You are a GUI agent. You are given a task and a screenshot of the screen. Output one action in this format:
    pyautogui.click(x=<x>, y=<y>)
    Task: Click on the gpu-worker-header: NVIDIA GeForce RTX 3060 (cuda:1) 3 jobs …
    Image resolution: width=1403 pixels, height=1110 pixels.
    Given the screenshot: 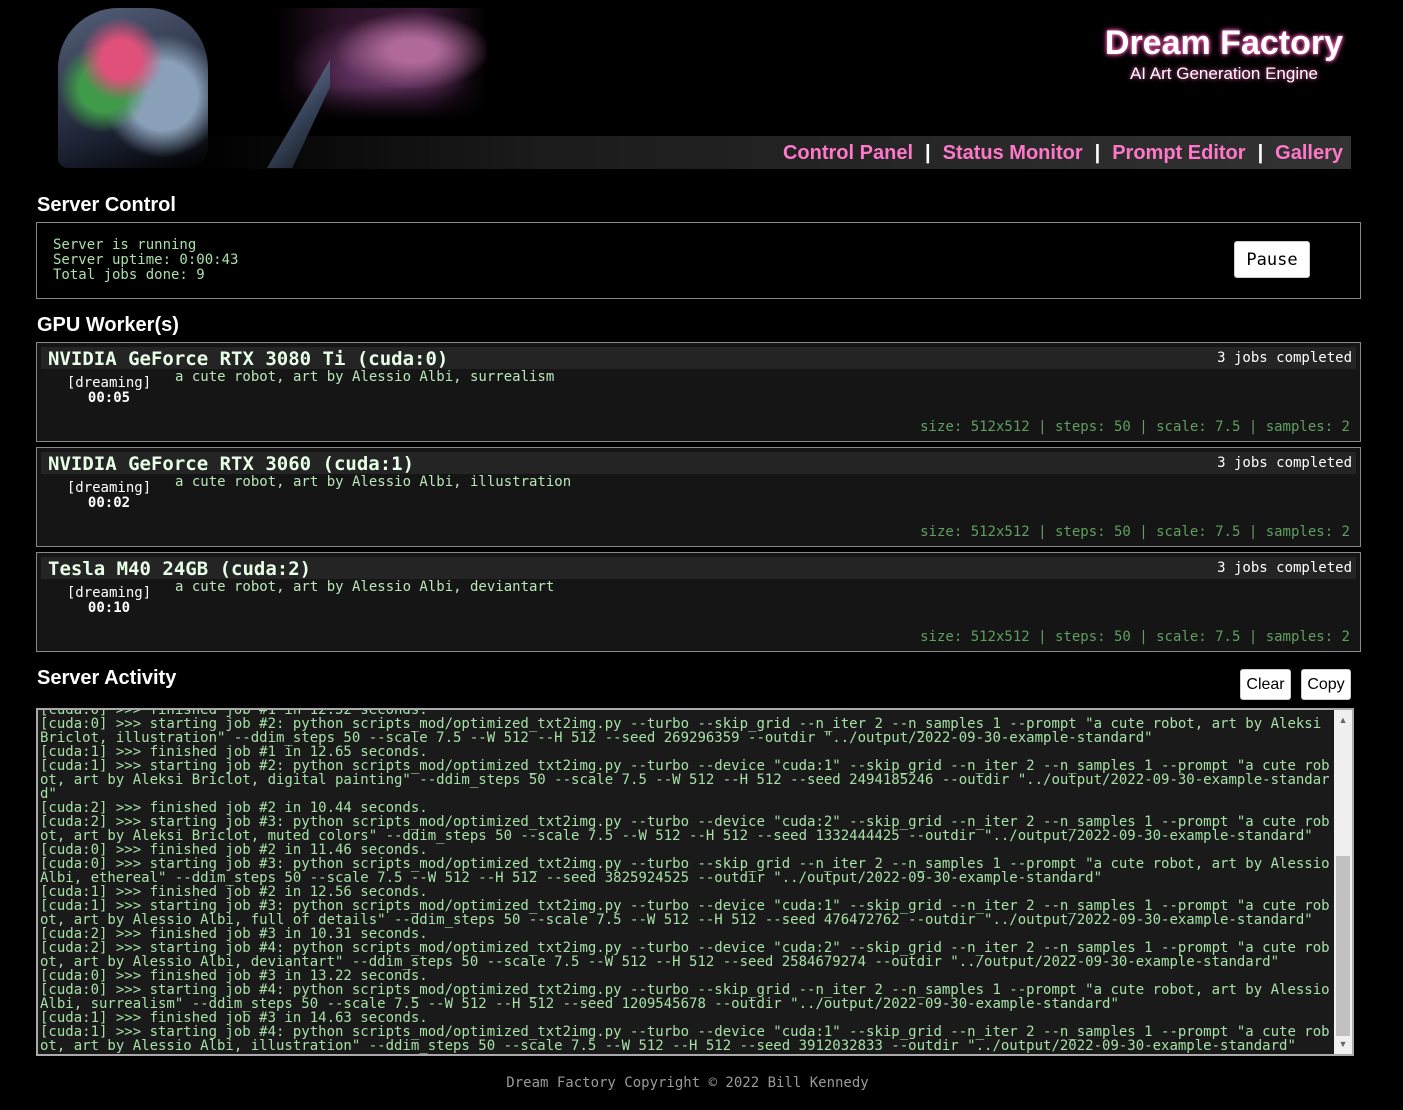 What is the action you would take?
    pyautogui.click(x=698, y=463)
    